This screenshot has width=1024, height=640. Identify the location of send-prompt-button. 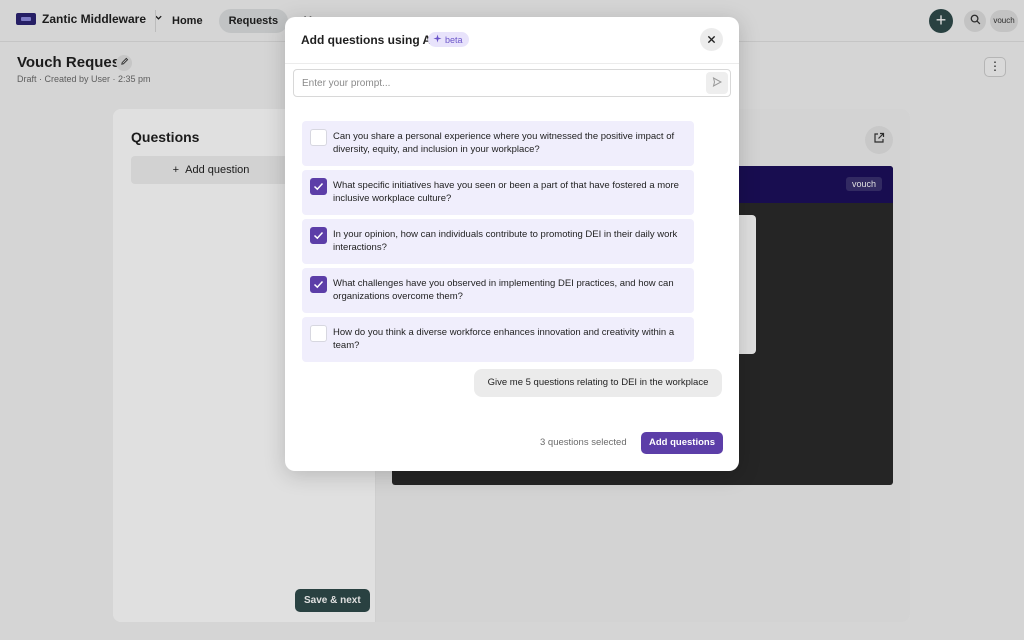
(717, 83).